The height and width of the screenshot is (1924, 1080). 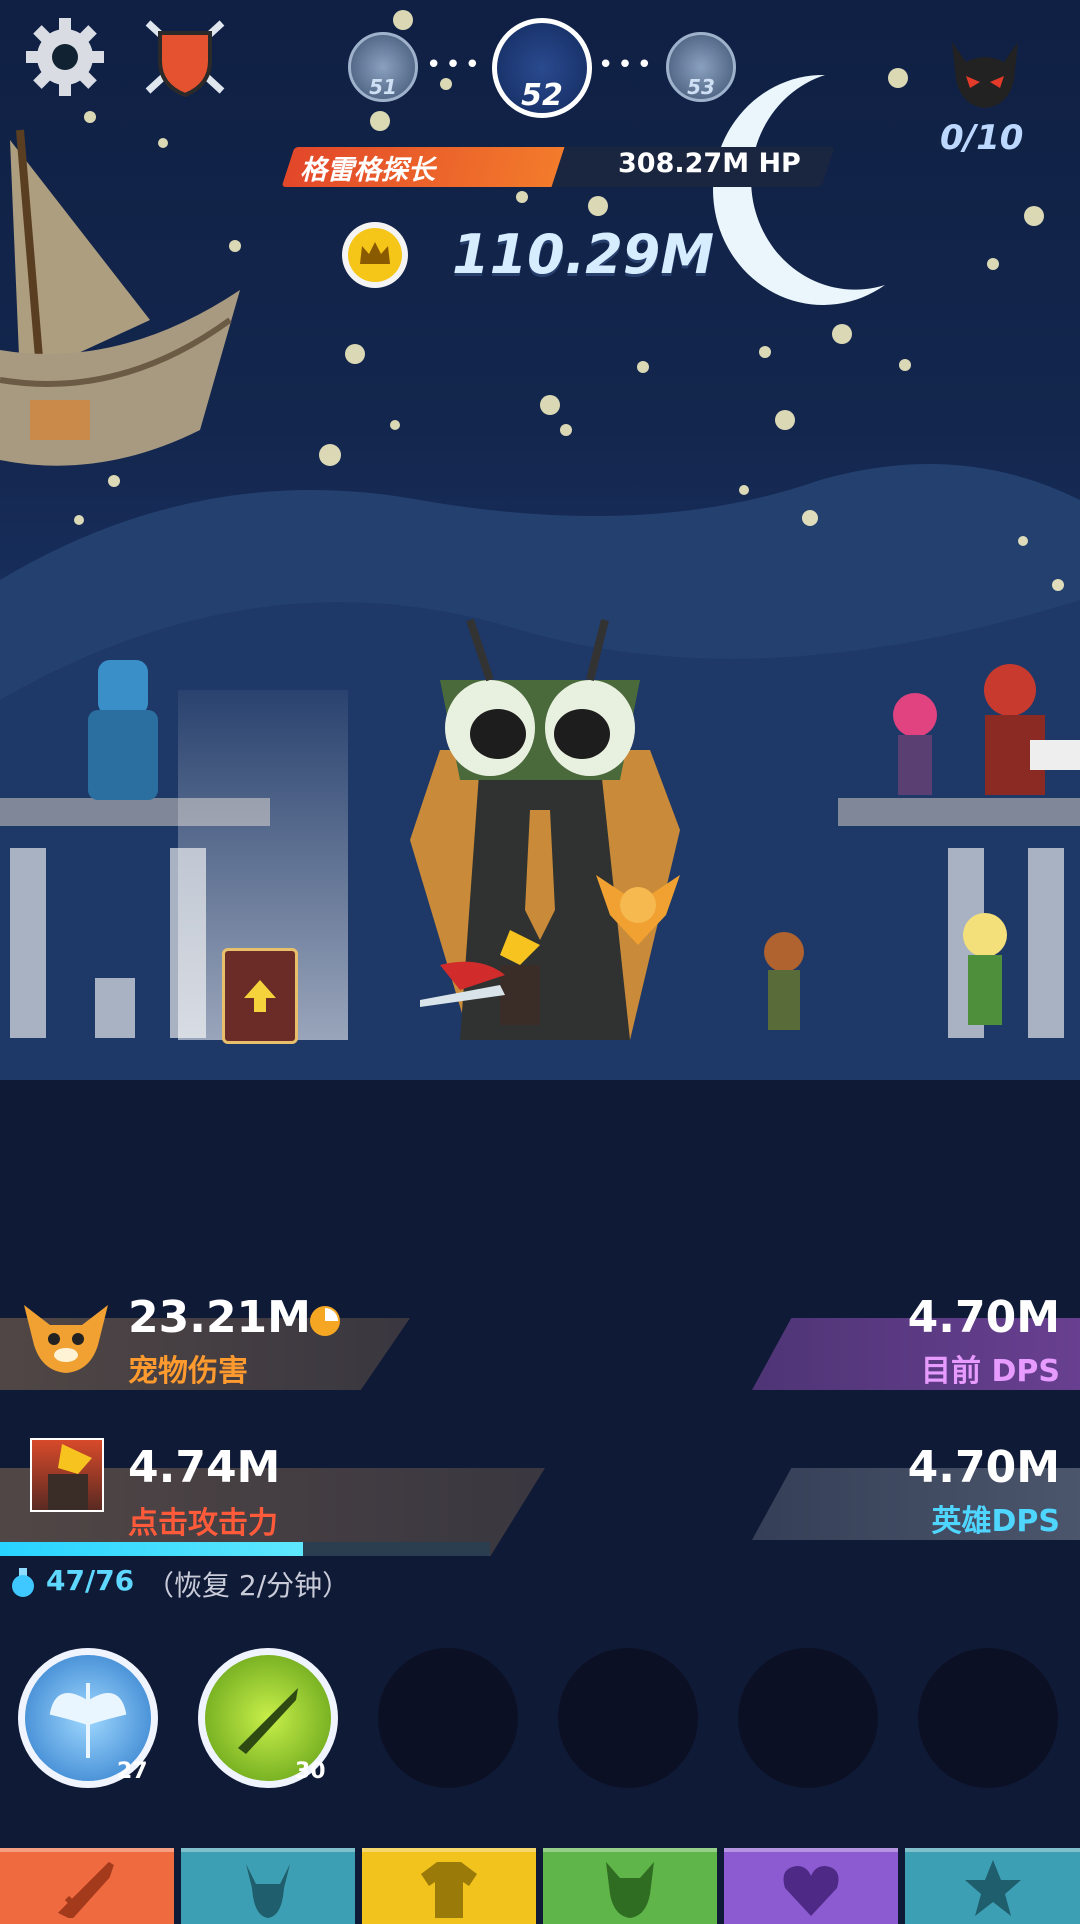 I want to click on current-dps-label: 目前 DPS, so click(x=990, y=1371).